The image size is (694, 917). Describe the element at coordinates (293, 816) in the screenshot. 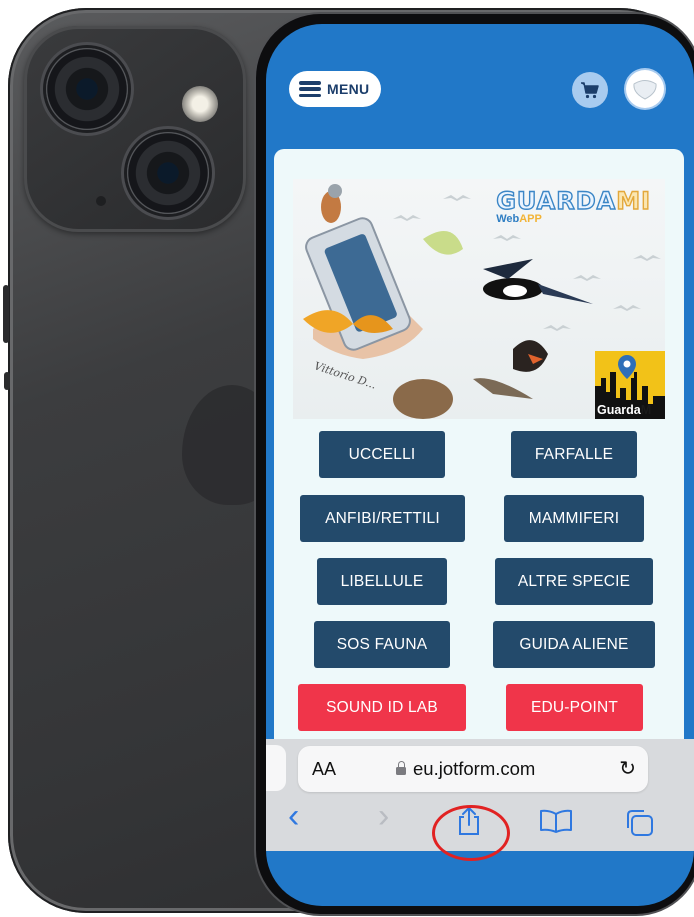

I see `back-icon: ‹` at that location.